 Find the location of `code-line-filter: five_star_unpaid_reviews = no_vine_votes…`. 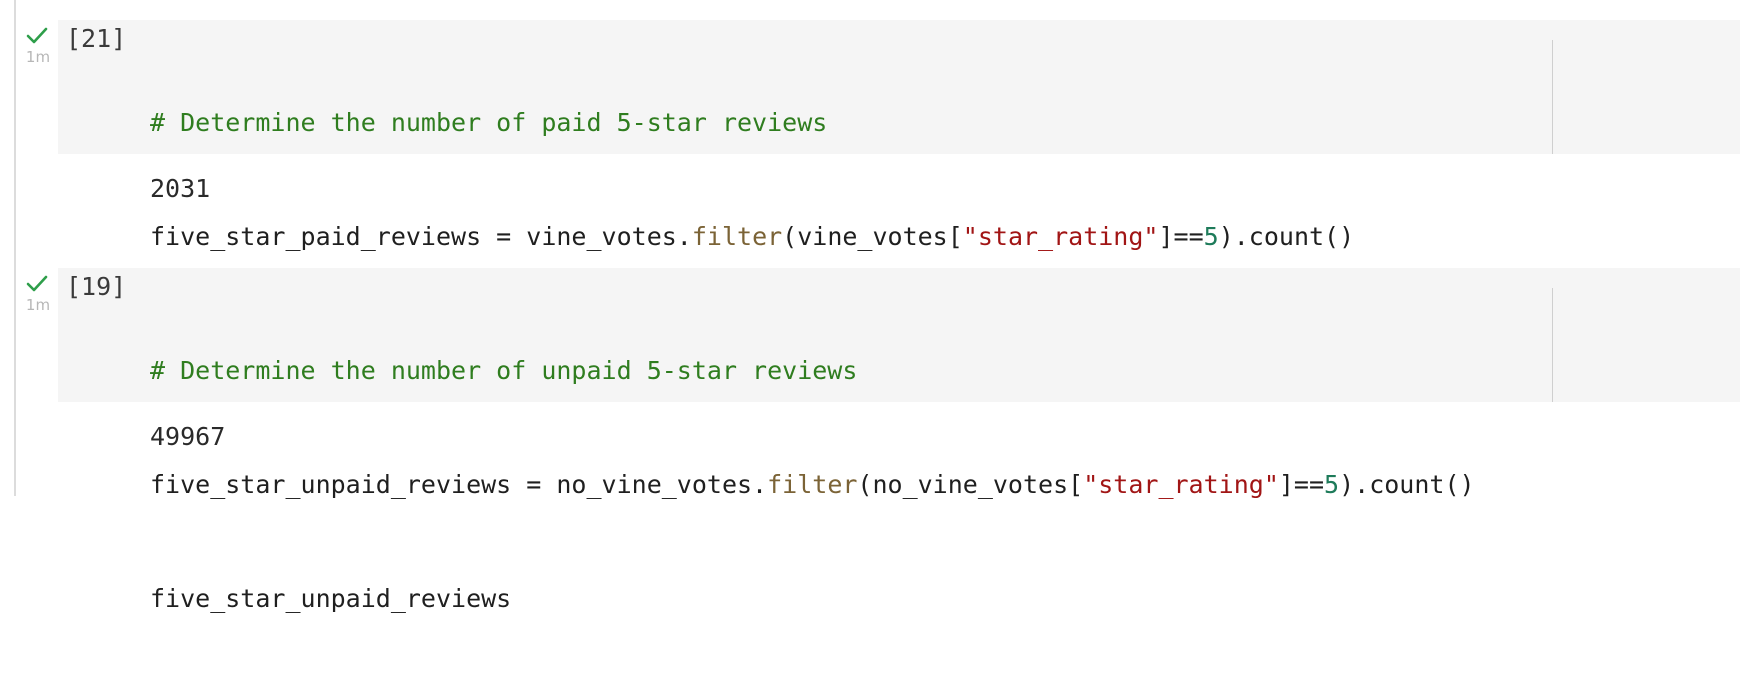

code-line-filter: five_star_unpaid_reviews = no_vine_votes… is located at coordinates (812, 485).